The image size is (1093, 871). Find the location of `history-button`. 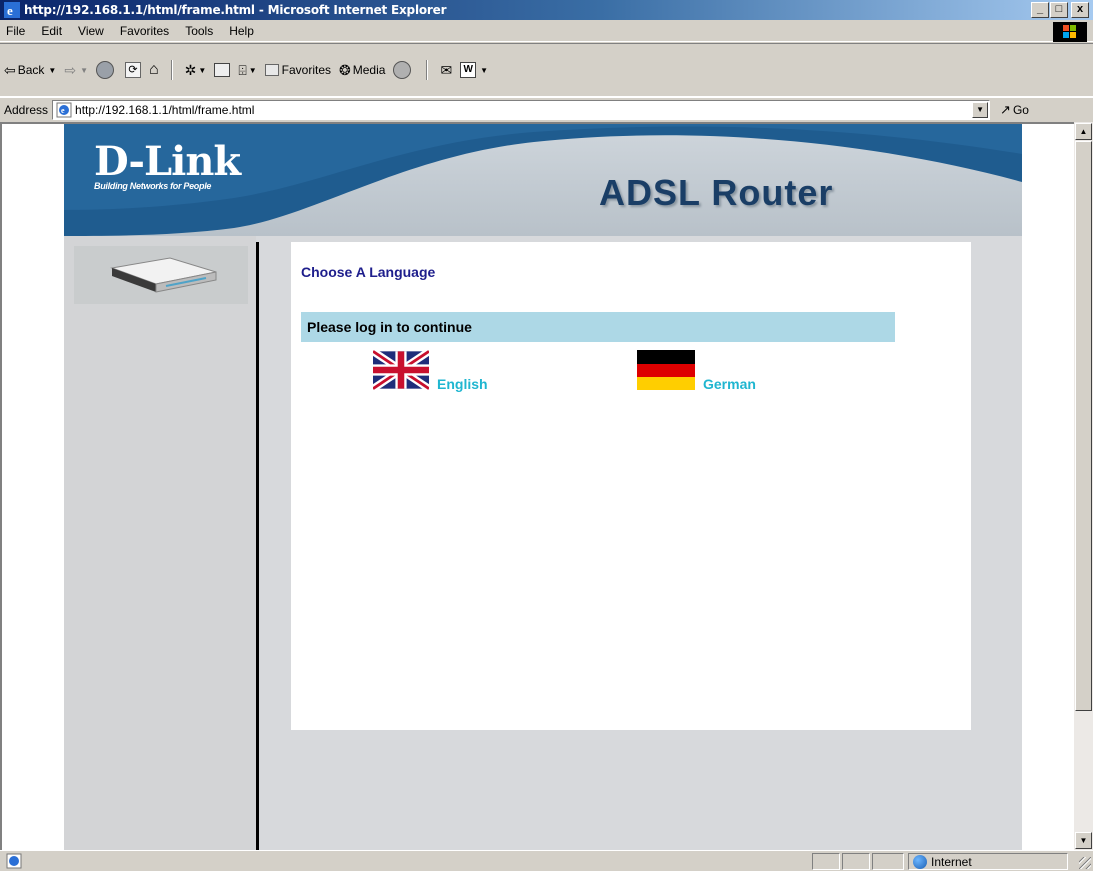

history-button is located at coordinates (222, 70).